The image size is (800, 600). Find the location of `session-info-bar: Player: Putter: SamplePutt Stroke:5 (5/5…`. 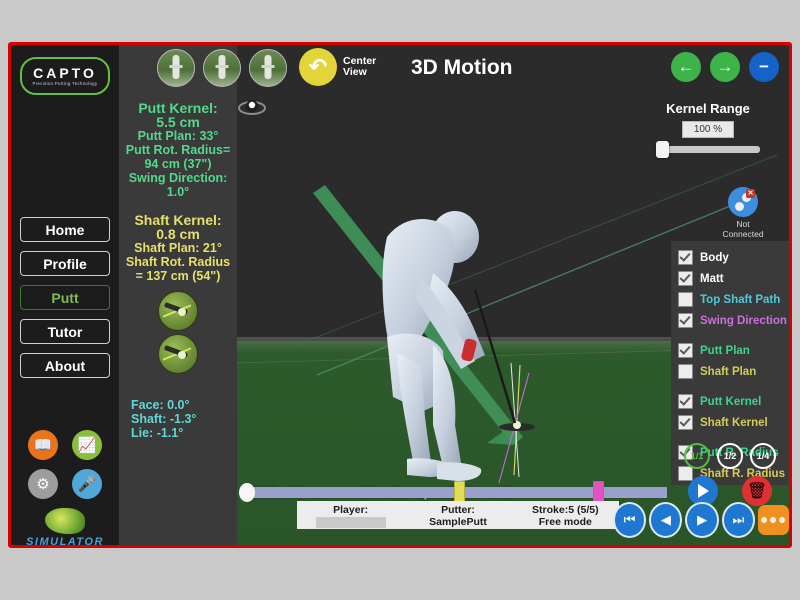

session-info-bar: Player: Putter: SamplePutt Stroke:5 (5/5… is located at coordinates (458, 515).